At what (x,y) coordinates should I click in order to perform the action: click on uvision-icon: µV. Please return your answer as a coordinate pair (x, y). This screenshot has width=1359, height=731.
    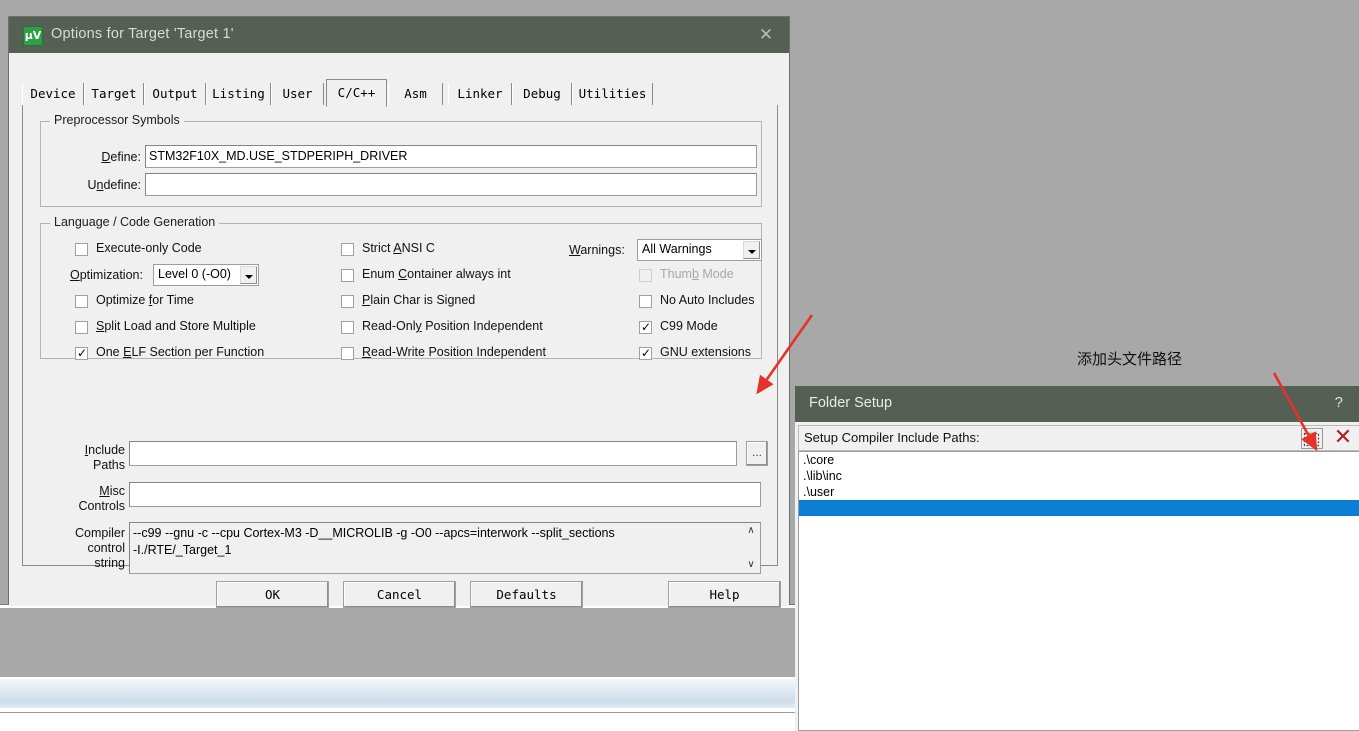
    Looking at the image, I should click on (33, 36).